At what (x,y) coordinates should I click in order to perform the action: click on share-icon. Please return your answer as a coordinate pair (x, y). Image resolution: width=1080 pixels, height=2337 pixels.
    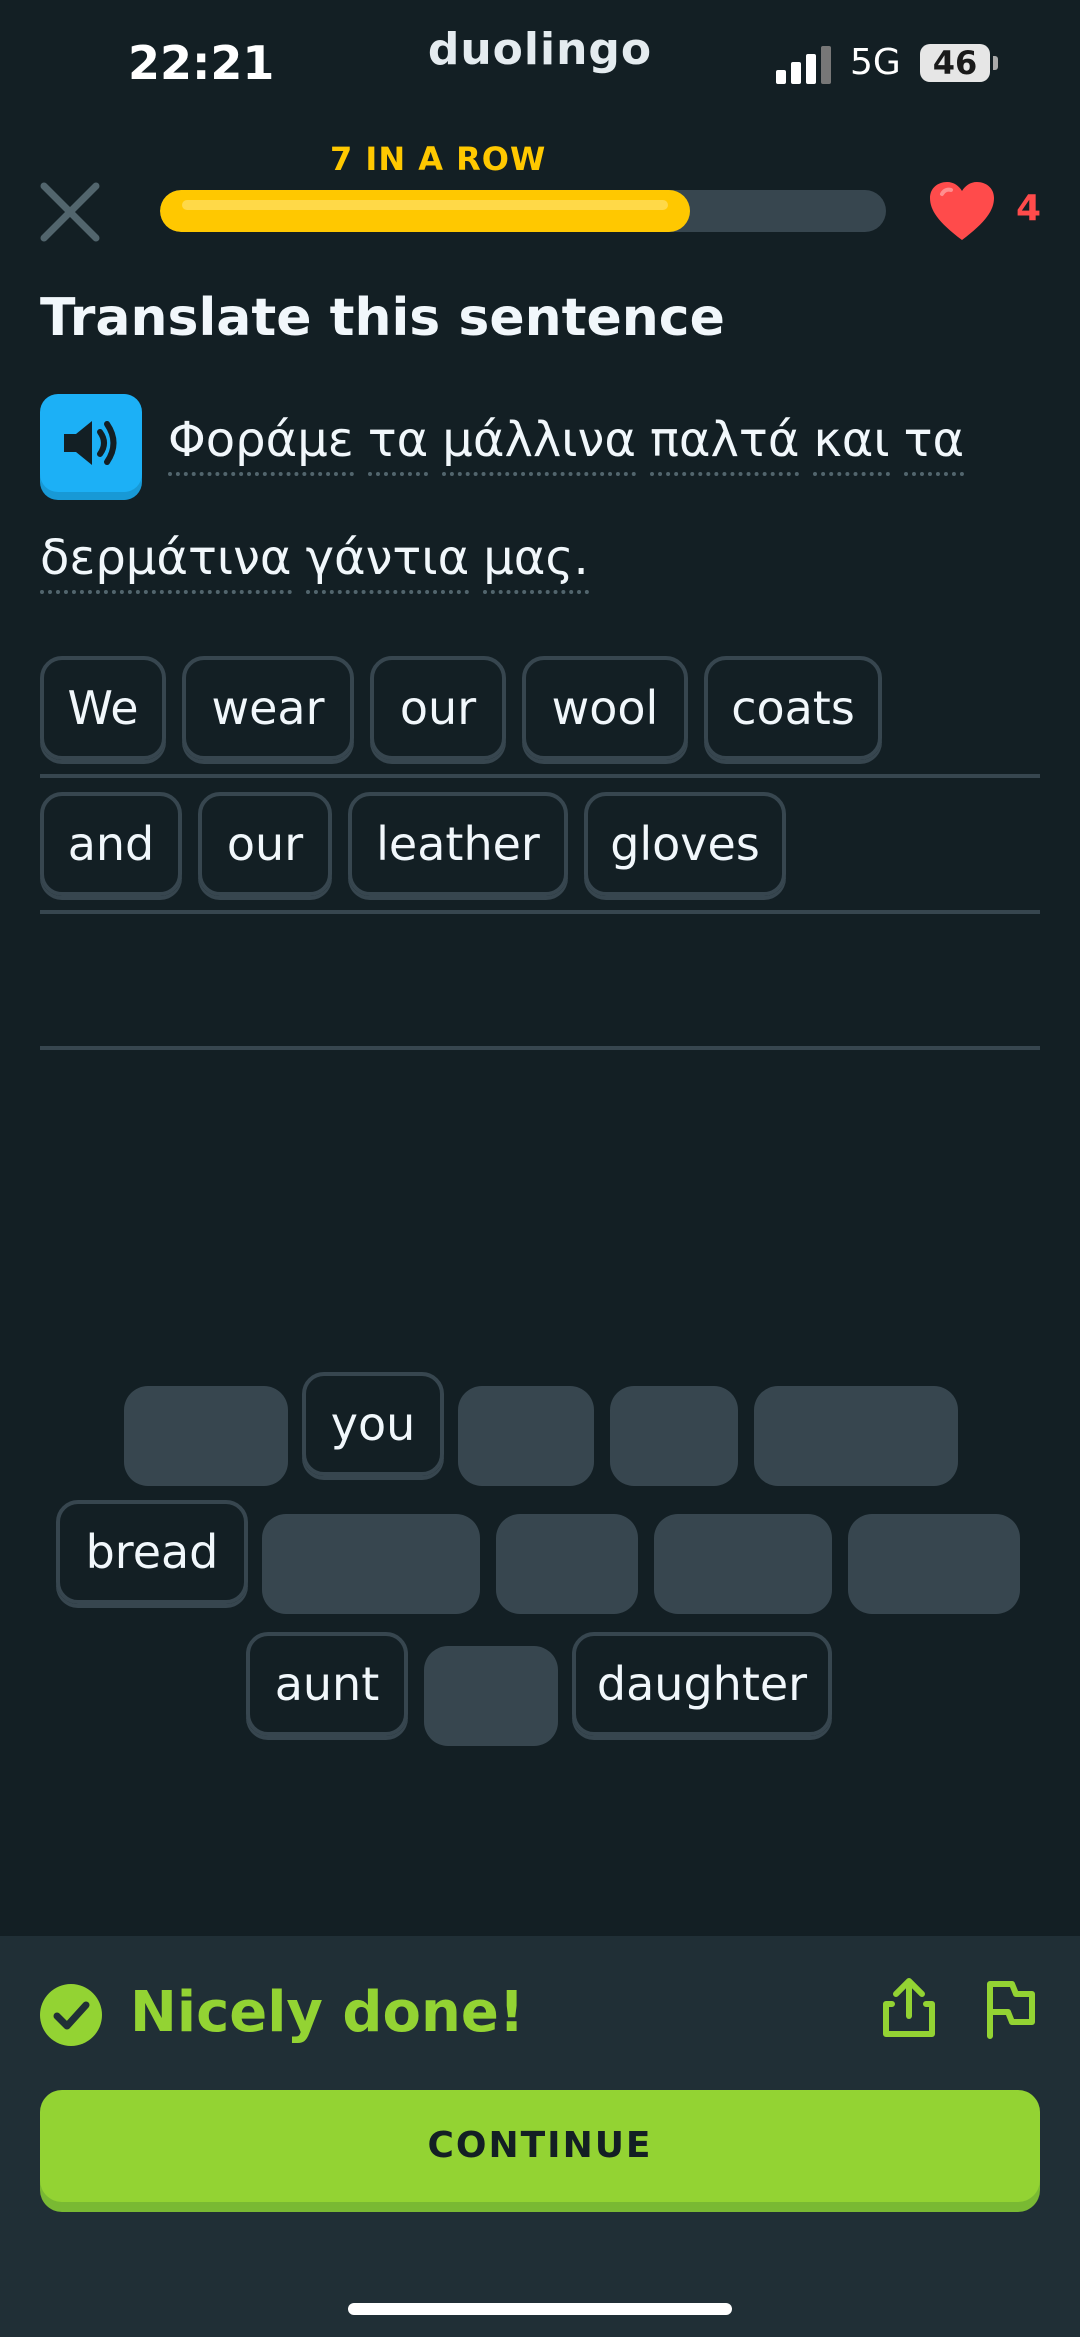
    Looking at the image, I should click on (909, 2008).